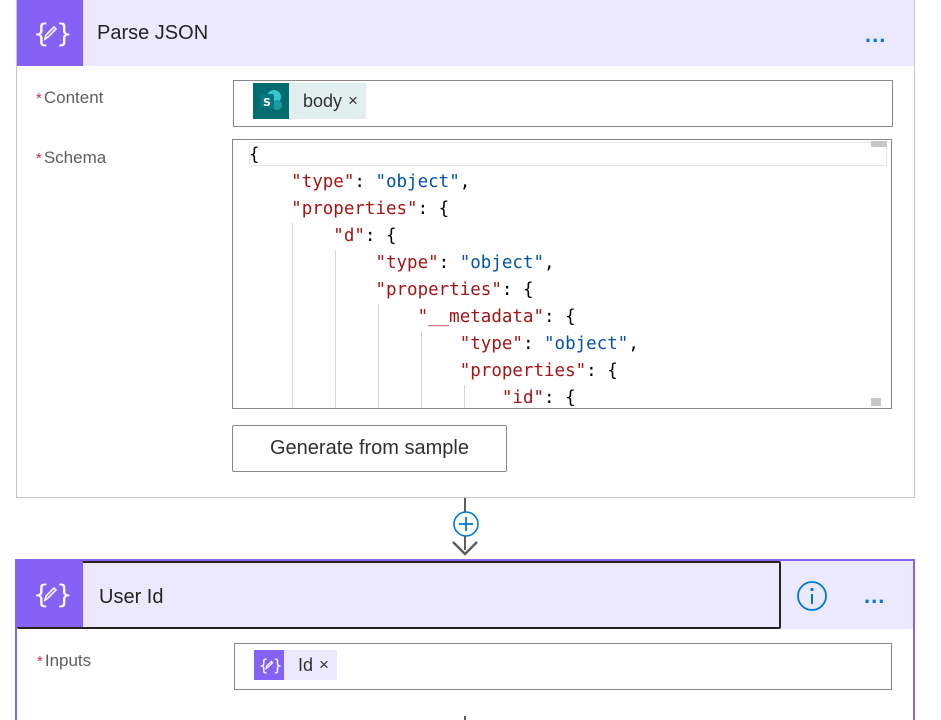 This screenshot has height=720, width=941. I want to click on add-step-icon, so click(466, 524).